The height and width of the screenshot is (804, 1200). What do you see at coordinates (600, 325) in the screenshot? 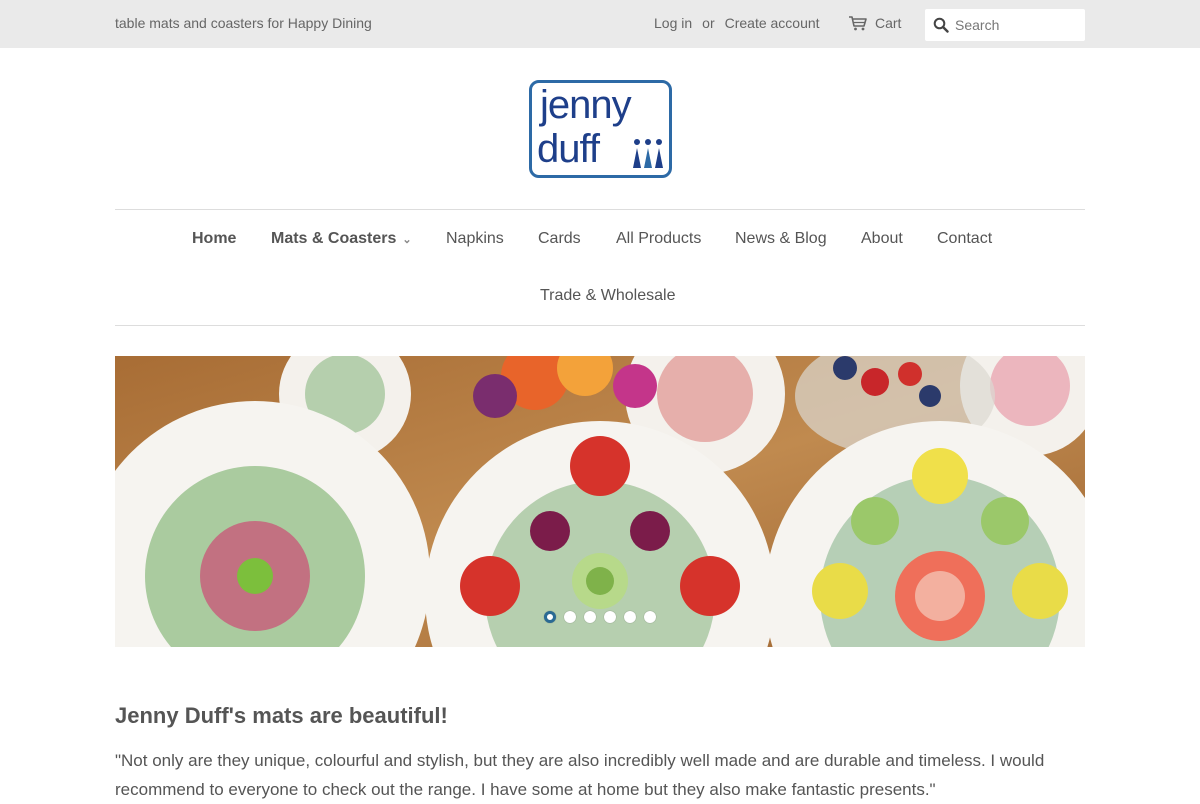
I see `nav-bottom-divider` at bounding box center [600, 325].